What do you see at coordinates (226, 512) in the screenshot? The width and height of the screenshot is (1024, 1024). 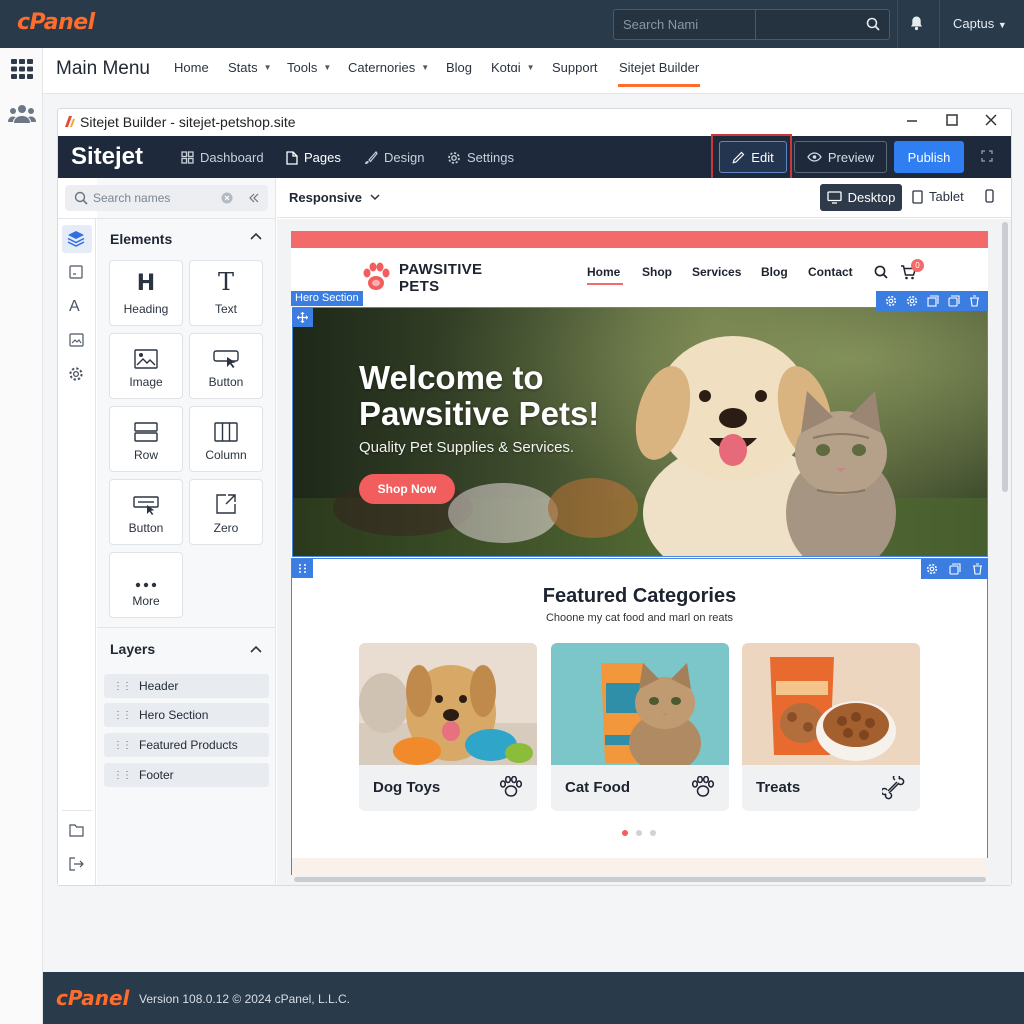 I see `element-zero: Zero` at bounding box center [226, 512].